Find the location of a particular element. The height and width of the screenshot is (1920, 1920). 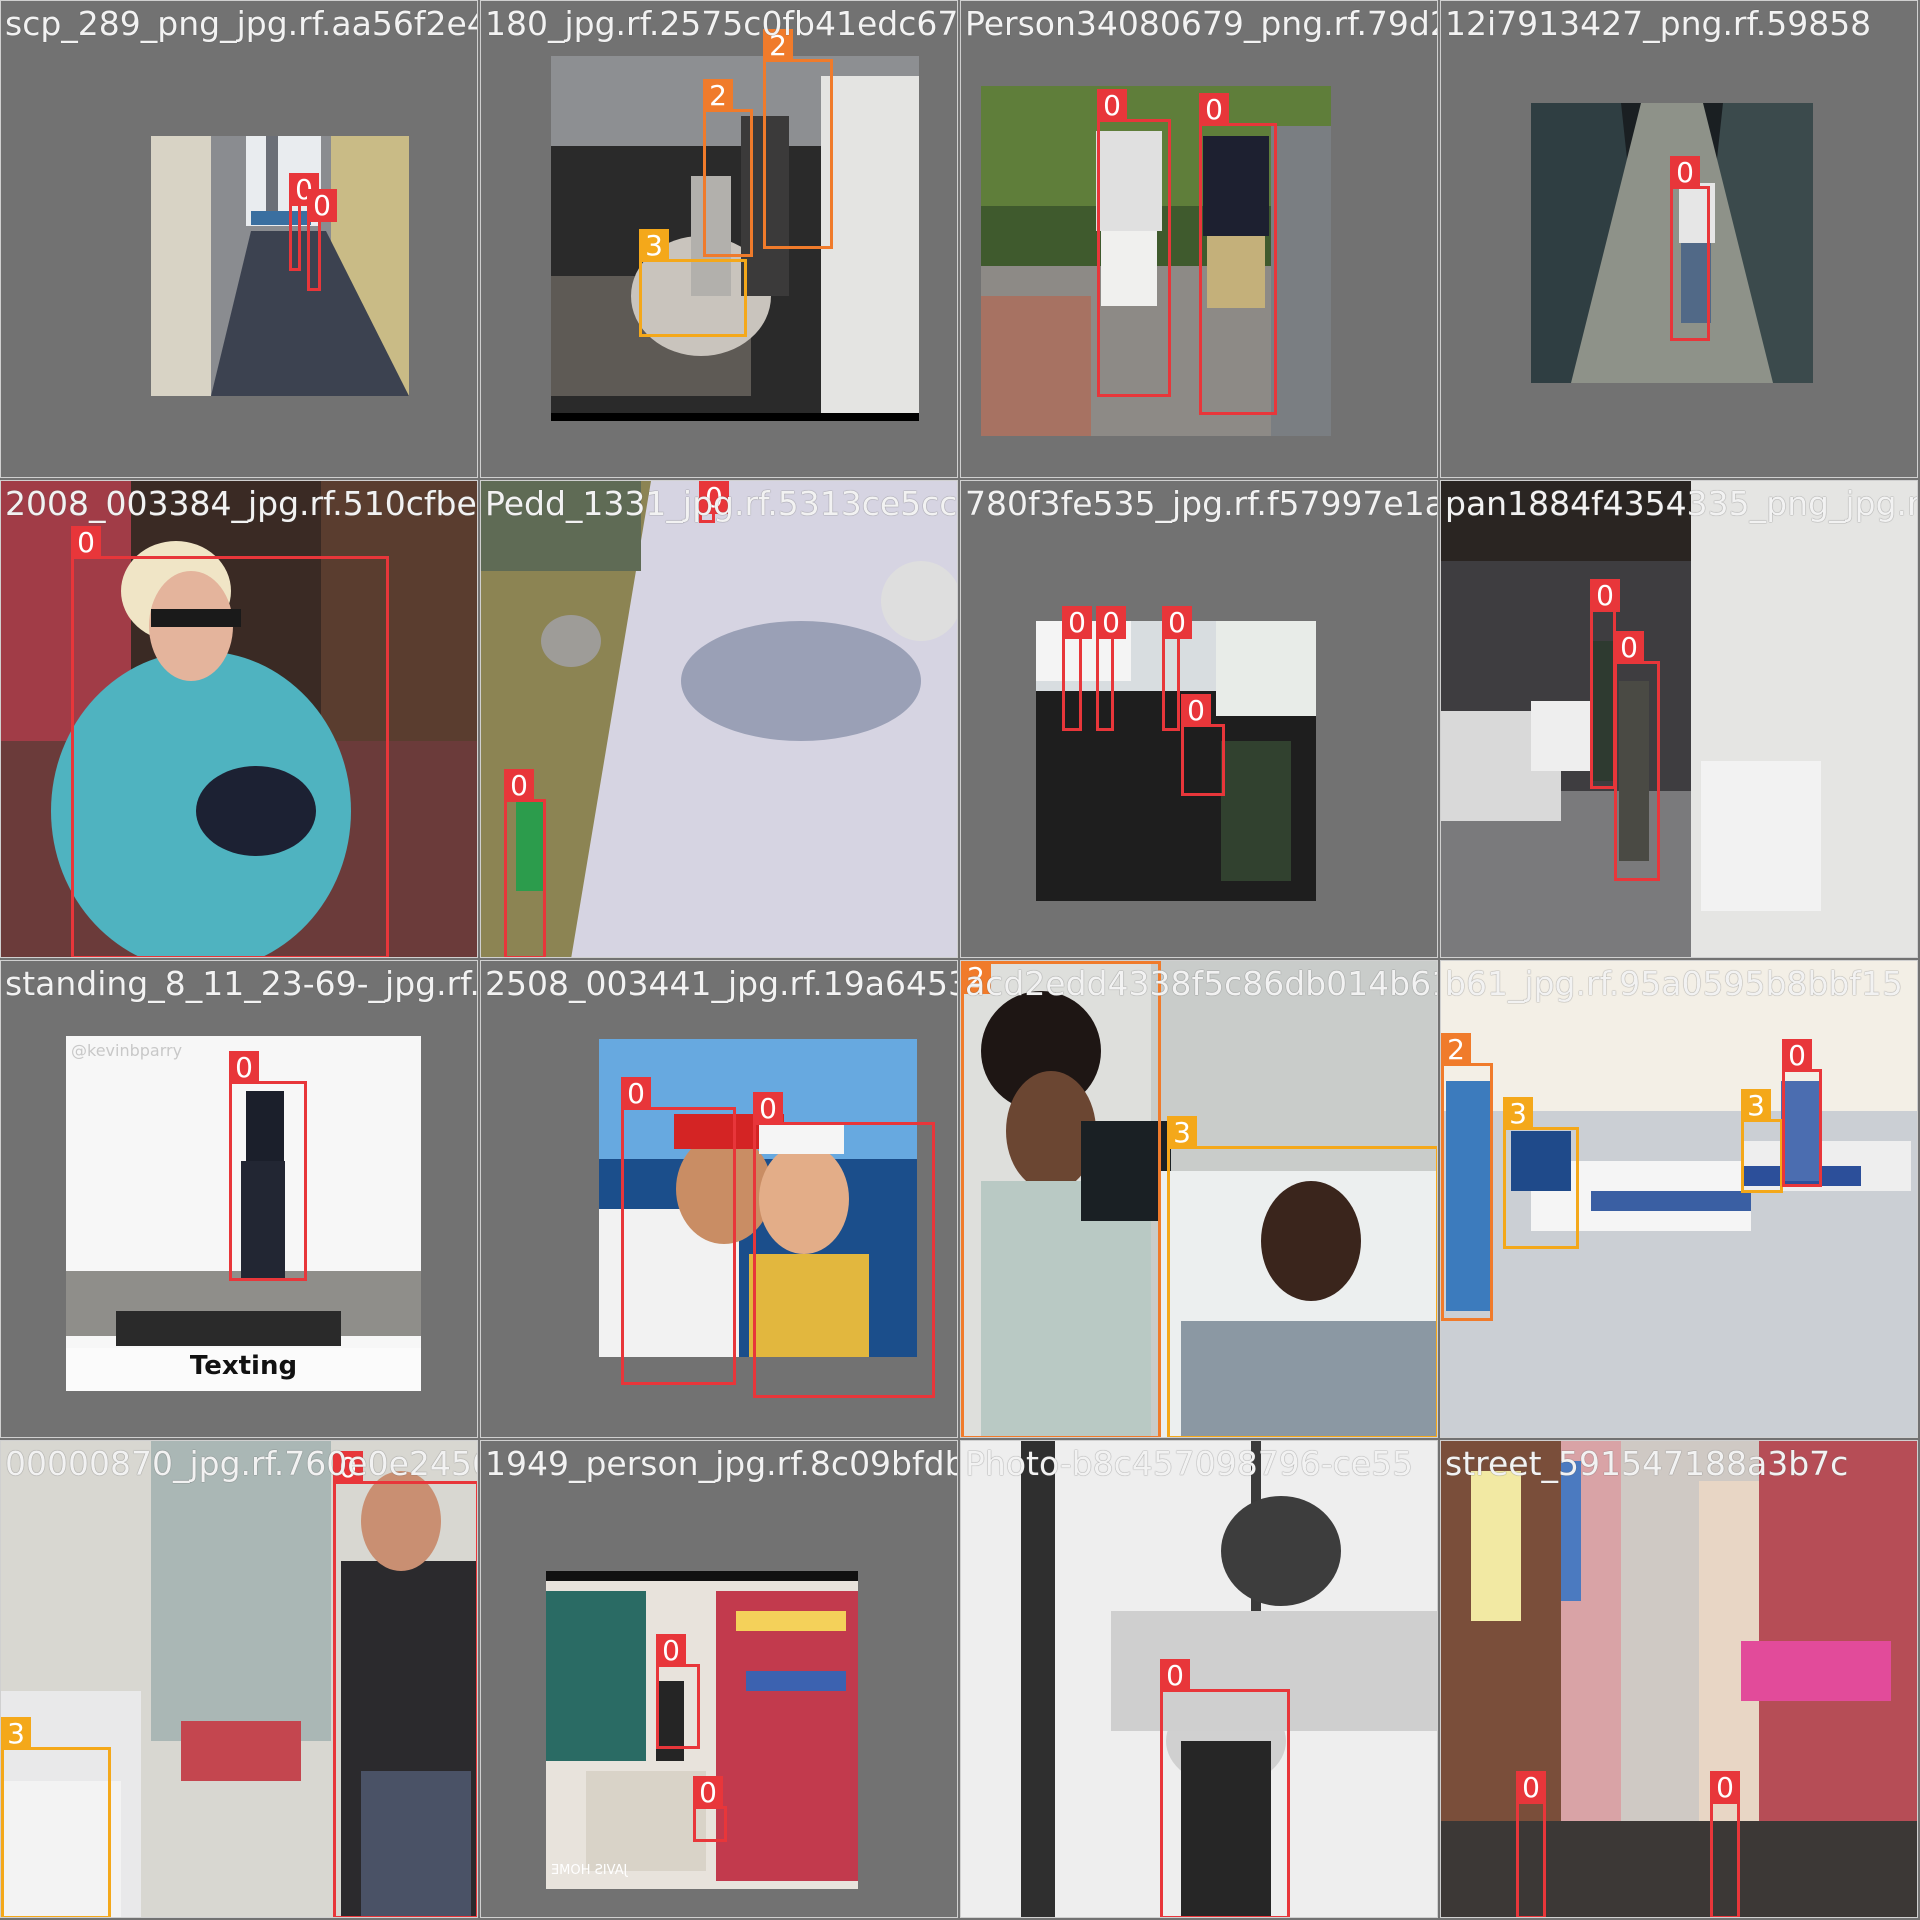

watermark-text: @kevinbparry is located at coordinates (127, 1050).